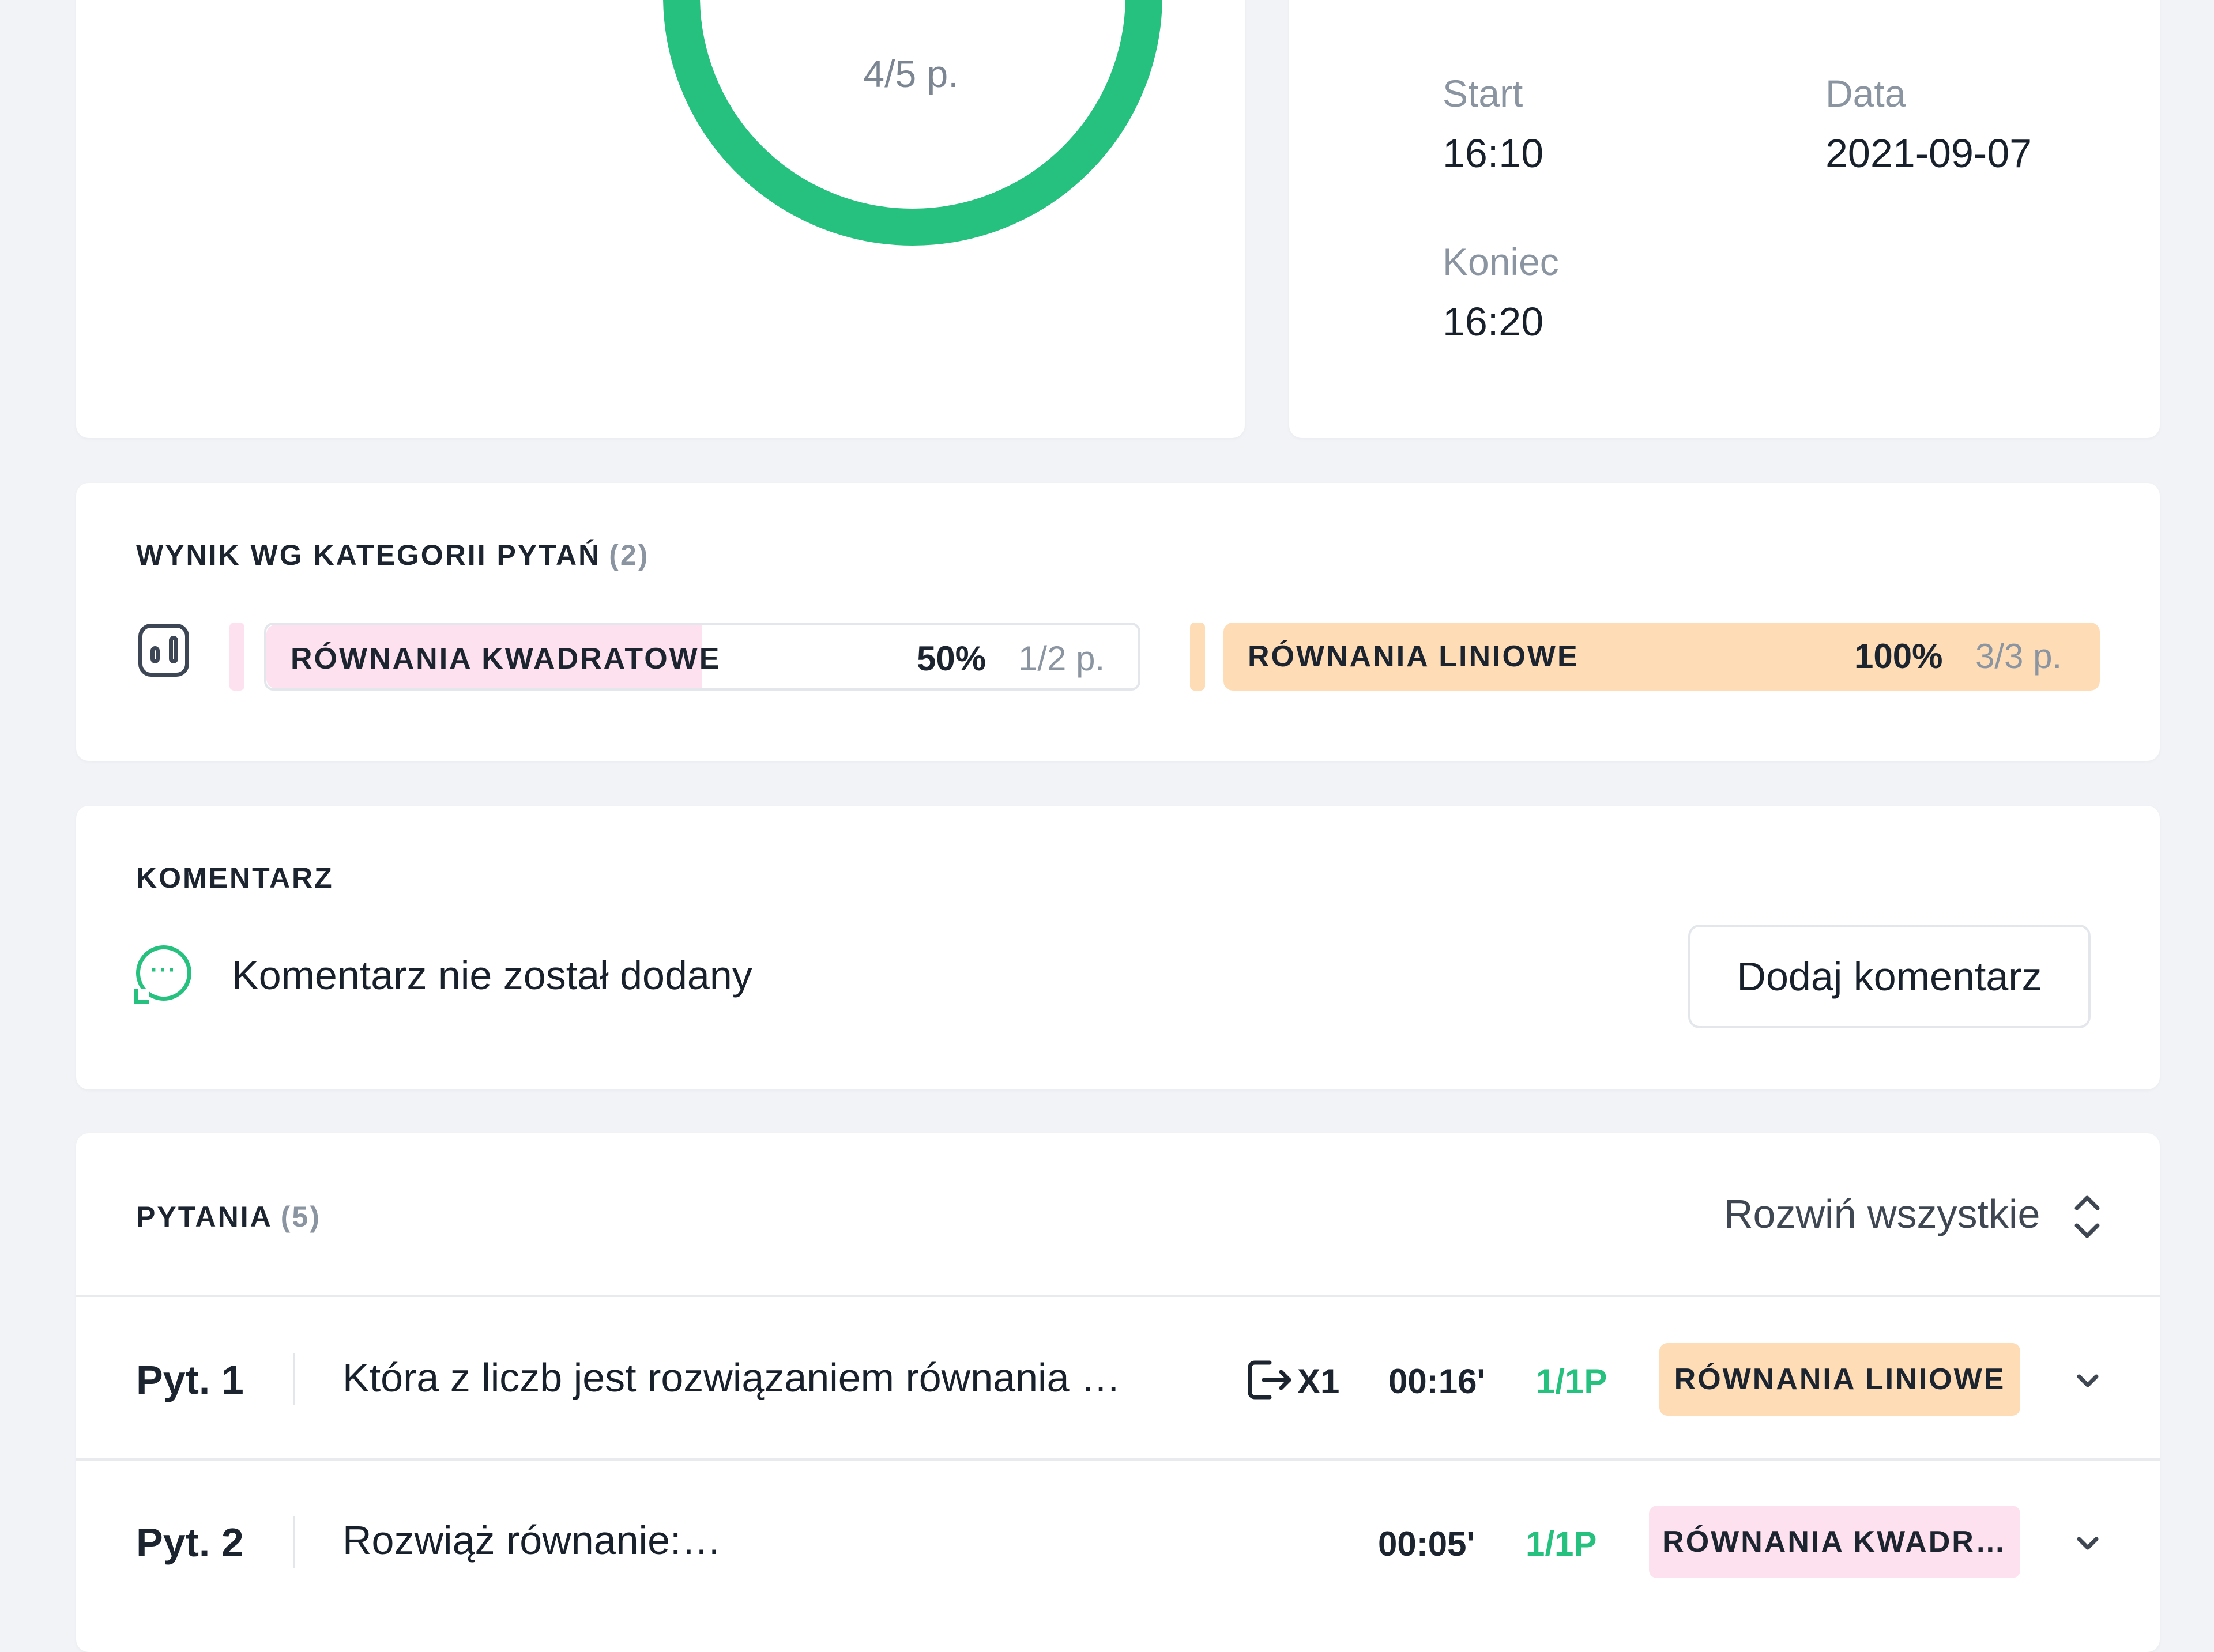 The height and width of the screenshot is (1652, 2214). Describe the element at coordinates (1724, 219) in the screenshot. I see `session-time-card` at that location.